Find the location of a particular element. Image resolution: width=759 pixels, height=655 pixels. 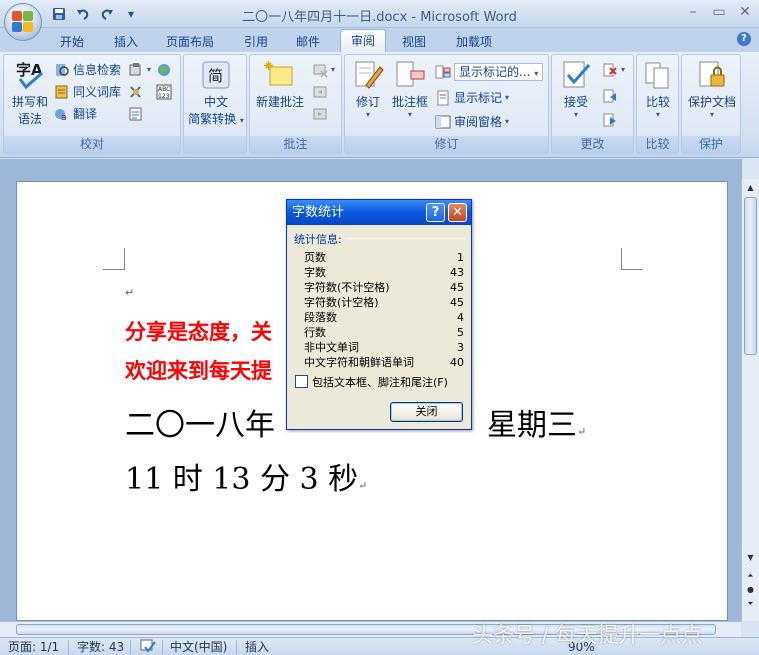

spelling-grammar-button: 字A 拼写和 语法 is located at coordinates (30, 93).